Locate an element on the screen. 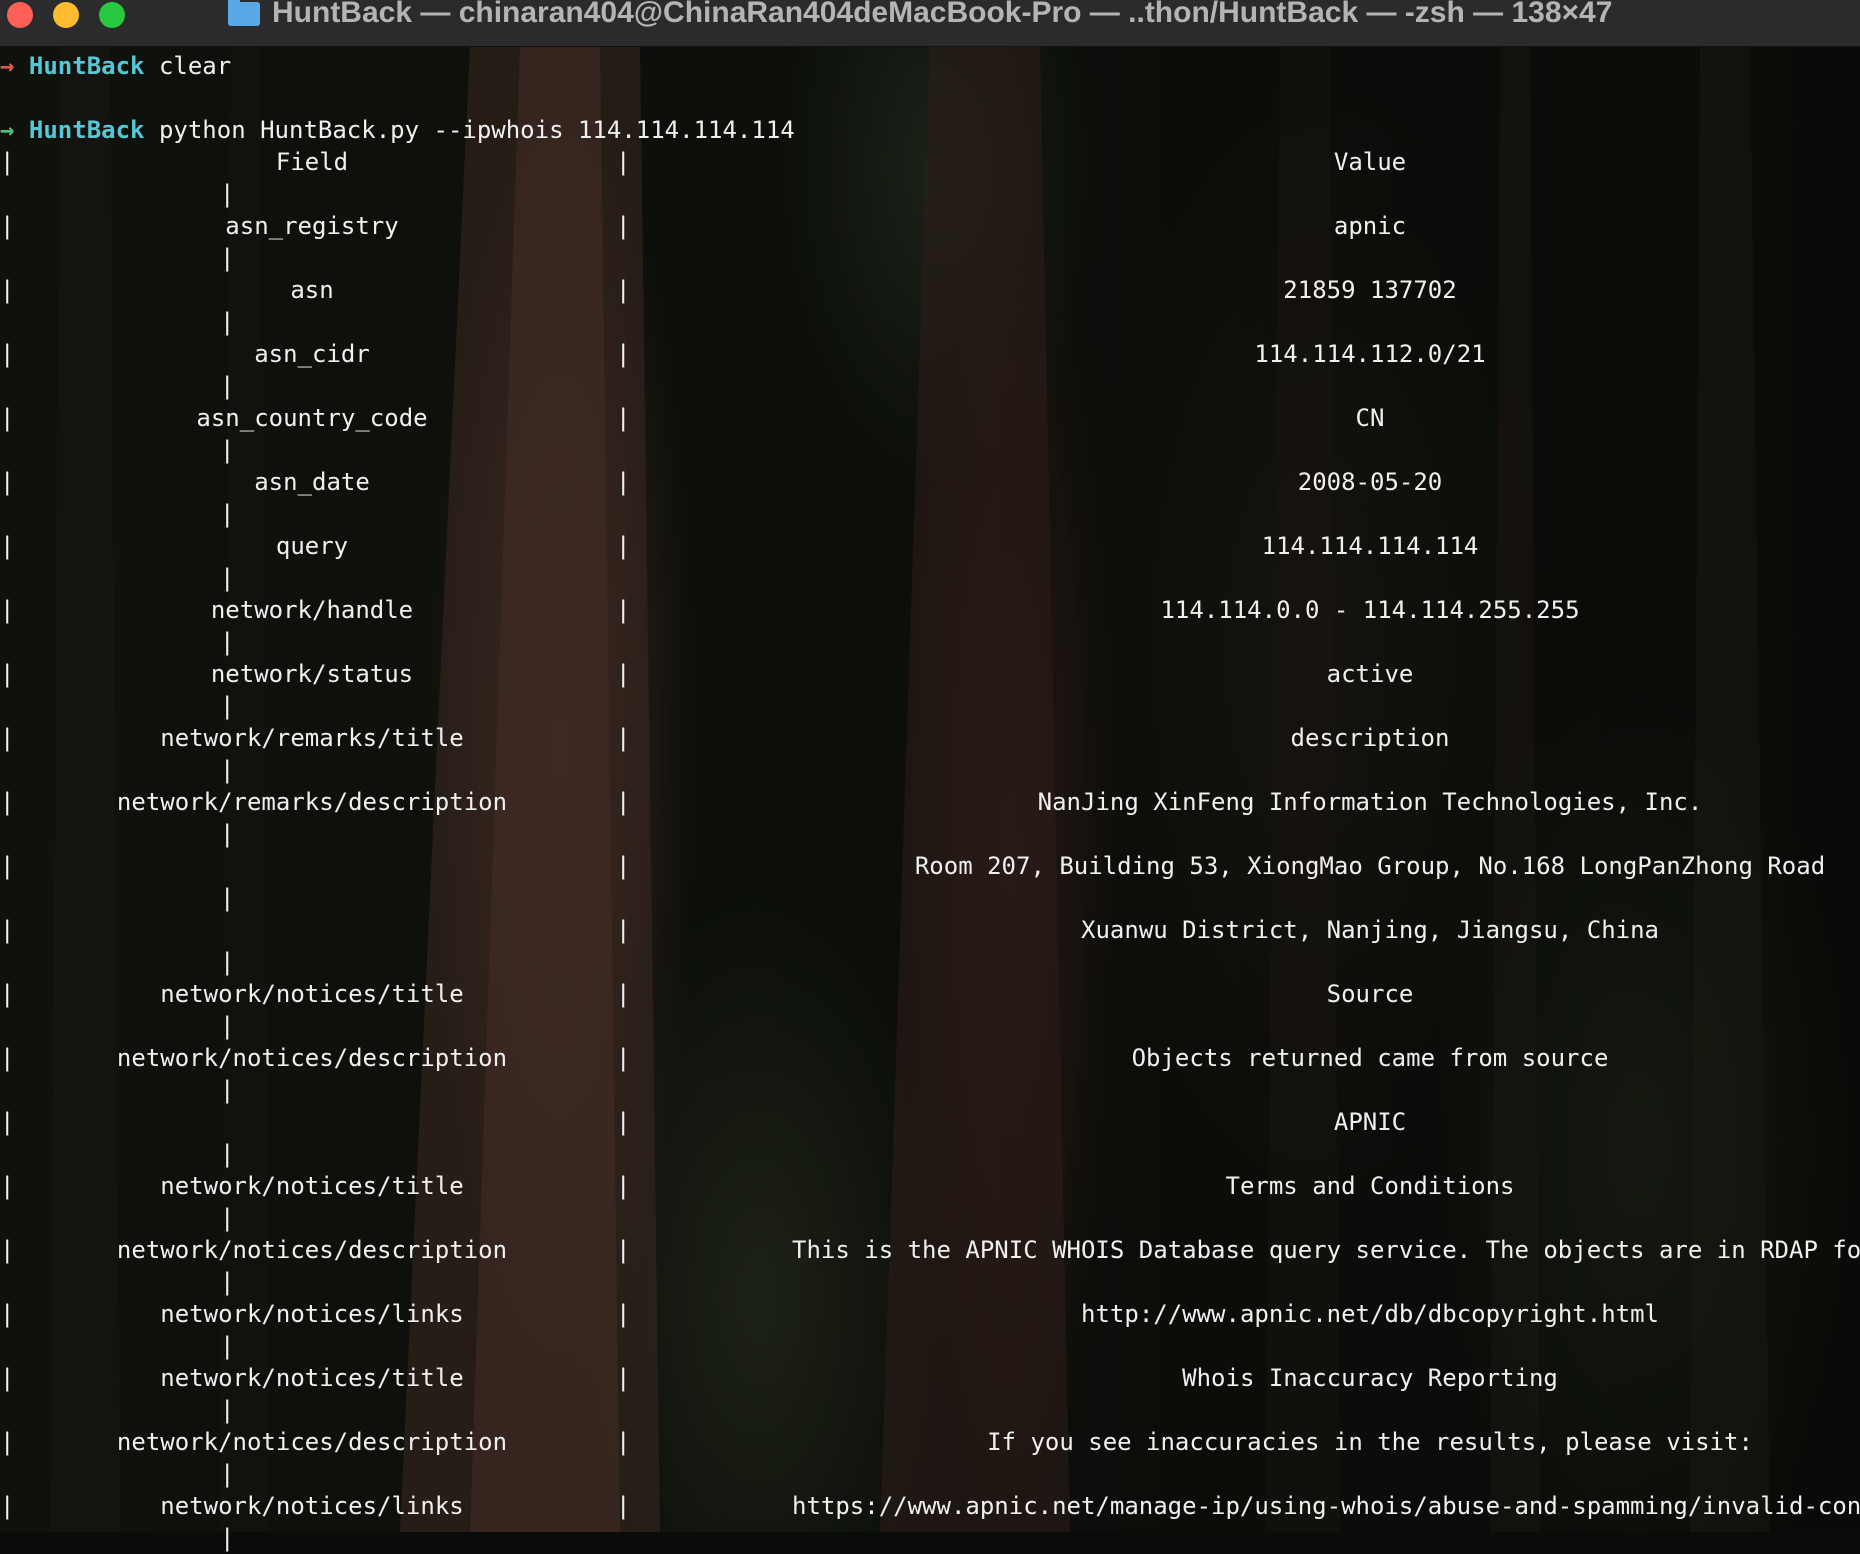 This screenshot has width=1860, height=1554. field-cell: asn_date is located at coordinates (312, 482).